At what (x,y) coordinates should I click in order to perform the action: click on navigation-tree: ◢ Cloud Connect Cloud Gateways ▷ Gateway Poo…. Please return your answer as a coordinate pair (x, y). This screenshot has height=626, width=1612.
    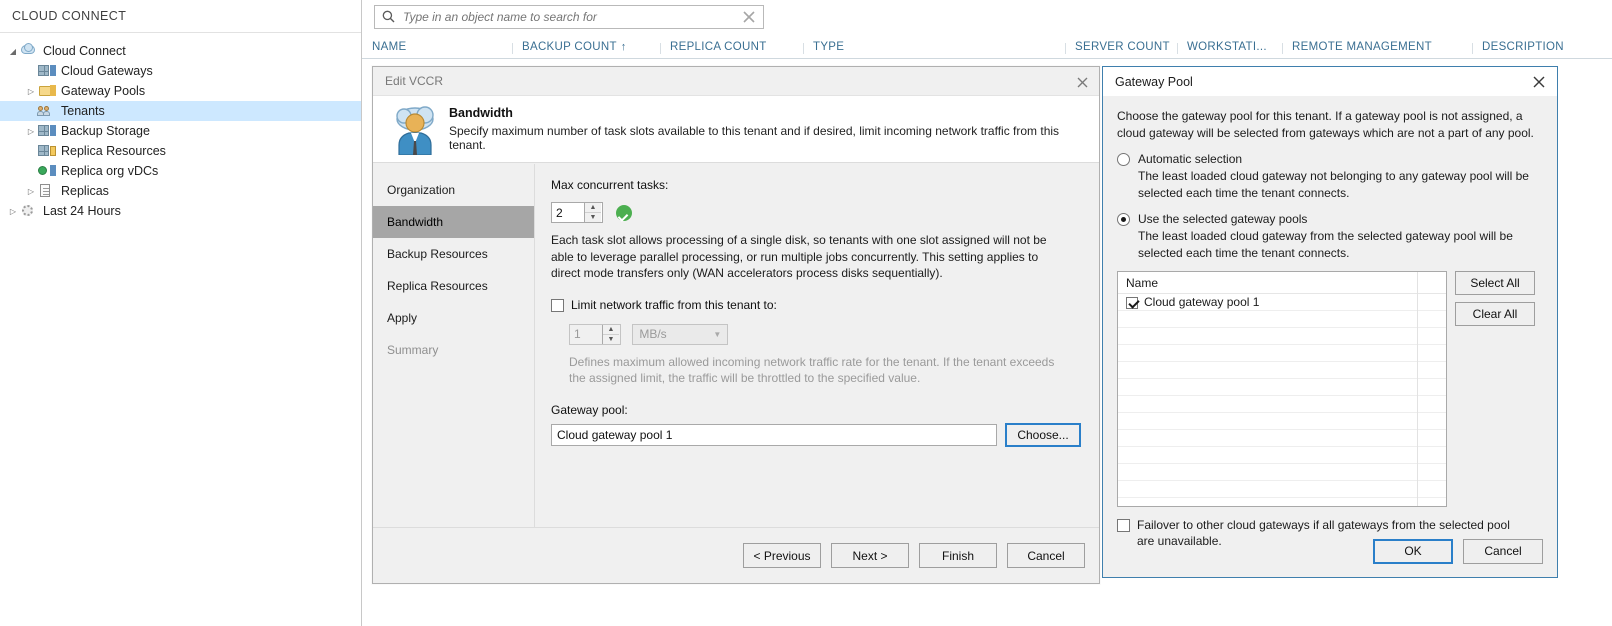
    Looking at the image, I should click on (180, 127).